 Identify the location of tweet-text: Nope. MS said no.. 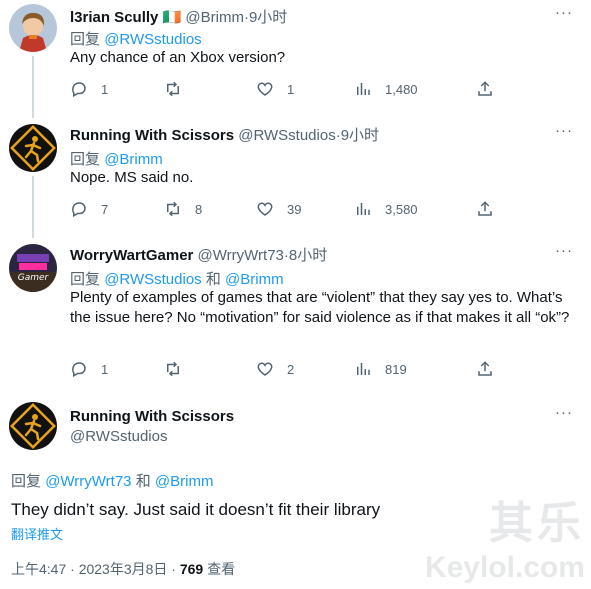
(132, 177).